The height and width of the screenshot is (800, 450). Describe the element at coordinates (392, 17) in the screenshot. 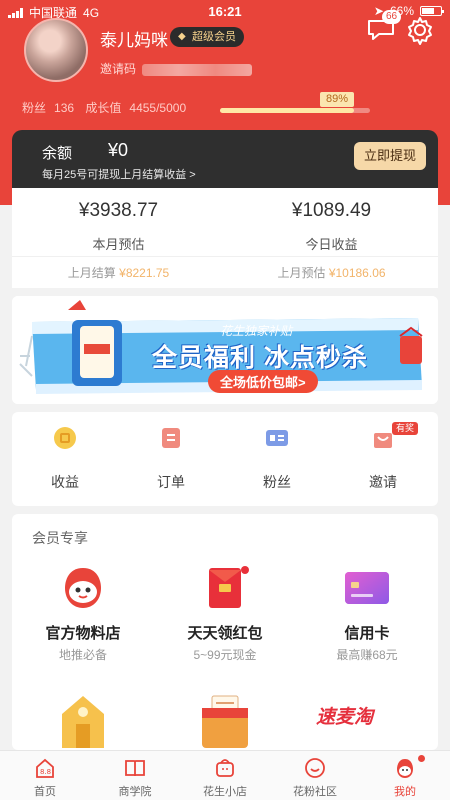

I see `message-count-badge: 66` at that location.